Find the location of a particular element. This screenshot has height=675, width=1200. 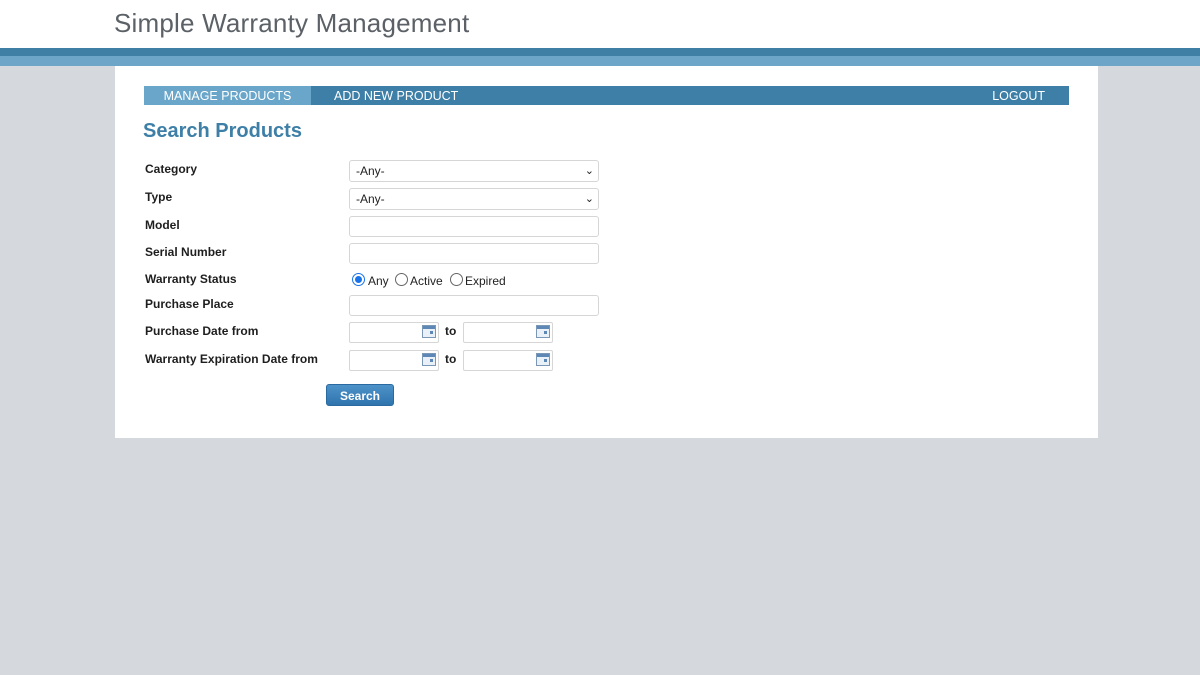

header-stripe-light is located at coordinates (600, 61).